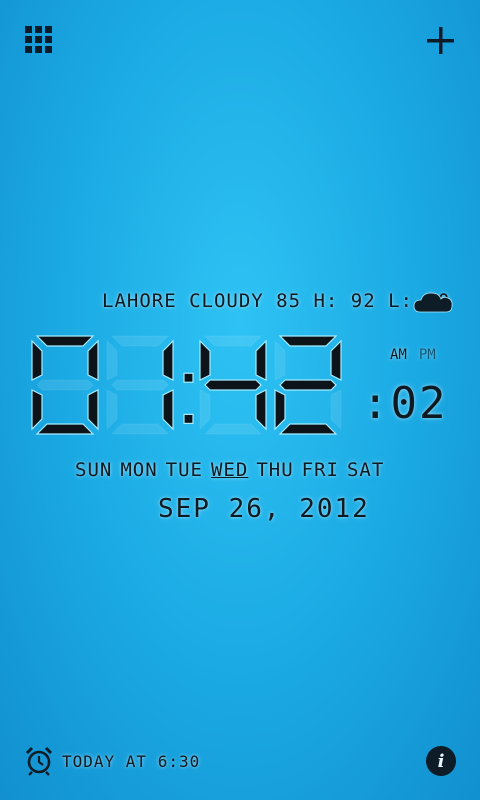 Image resolution: width=480 pixels, height=800 pixels. I want to click on alarm-clock-icon, so click(39, 761).